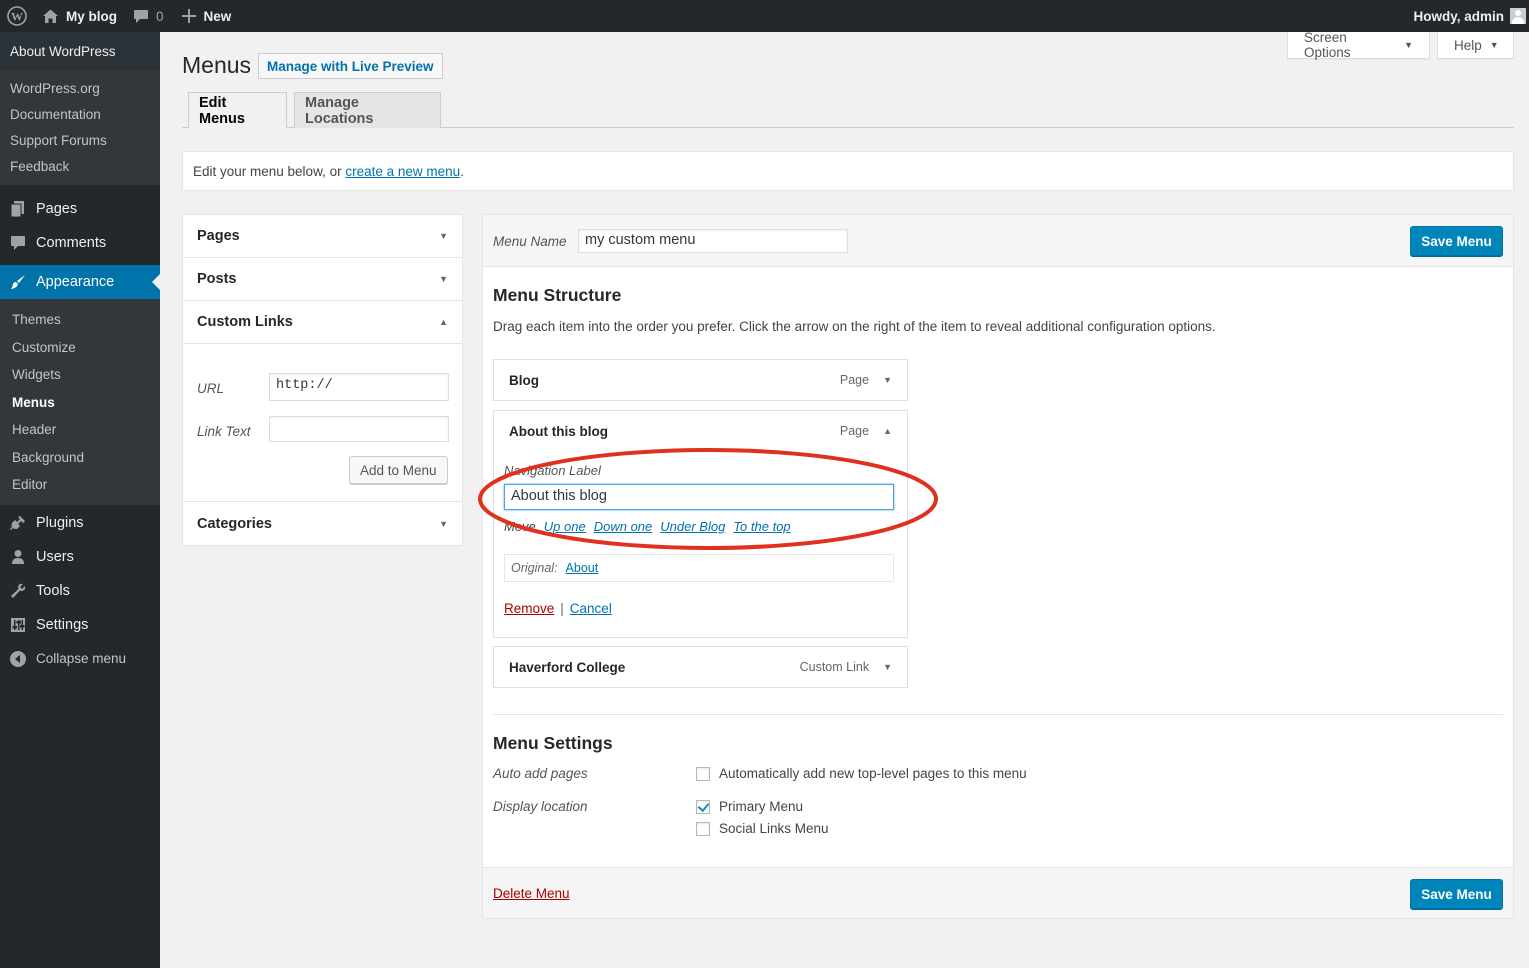  What do you see at coordinates (700, 380) in the screenshot?
I see `menu-item: Blog Page ▼` at bounding box center [700, 380].